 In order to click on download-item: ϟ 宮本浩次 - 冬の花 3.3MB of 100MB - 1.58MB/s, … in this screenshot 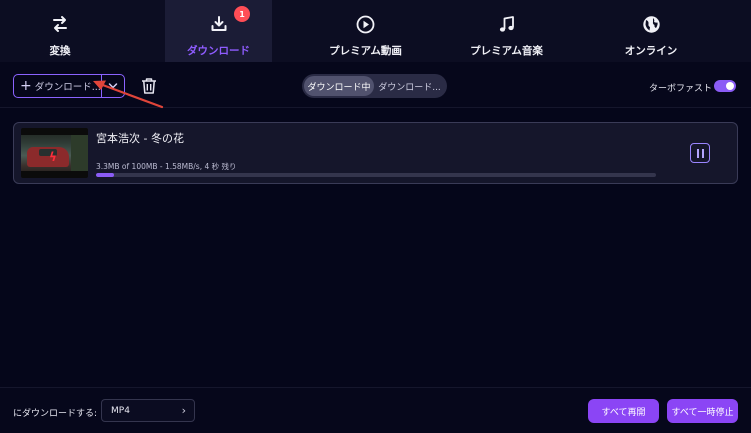, I will do `click(375, 153)`.